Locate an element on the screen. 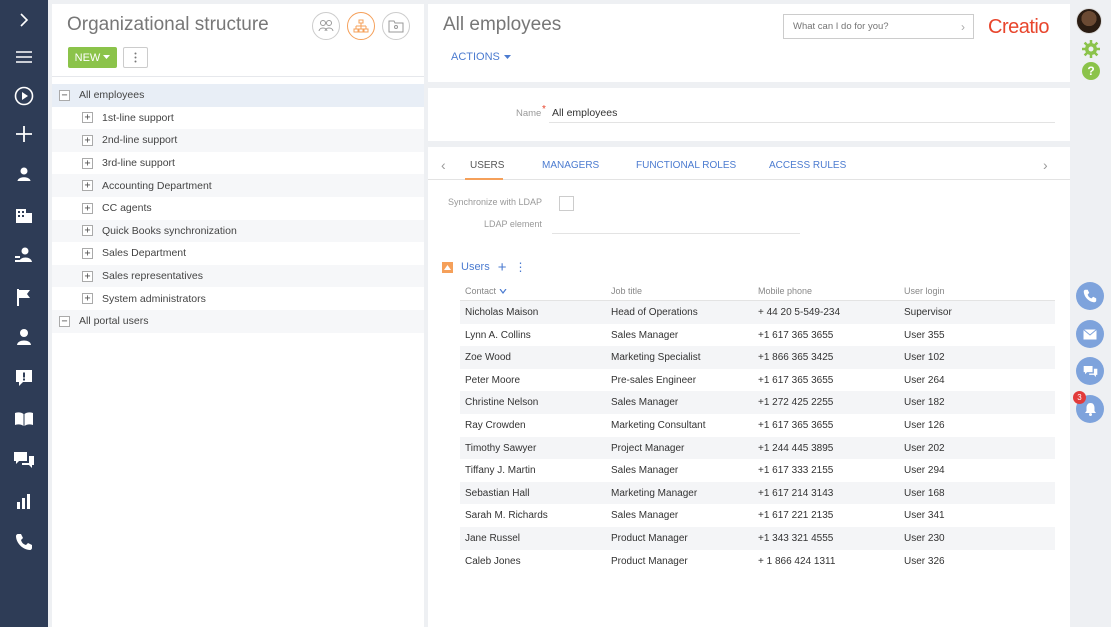  menu-icon is located at coordinates (24, 57).